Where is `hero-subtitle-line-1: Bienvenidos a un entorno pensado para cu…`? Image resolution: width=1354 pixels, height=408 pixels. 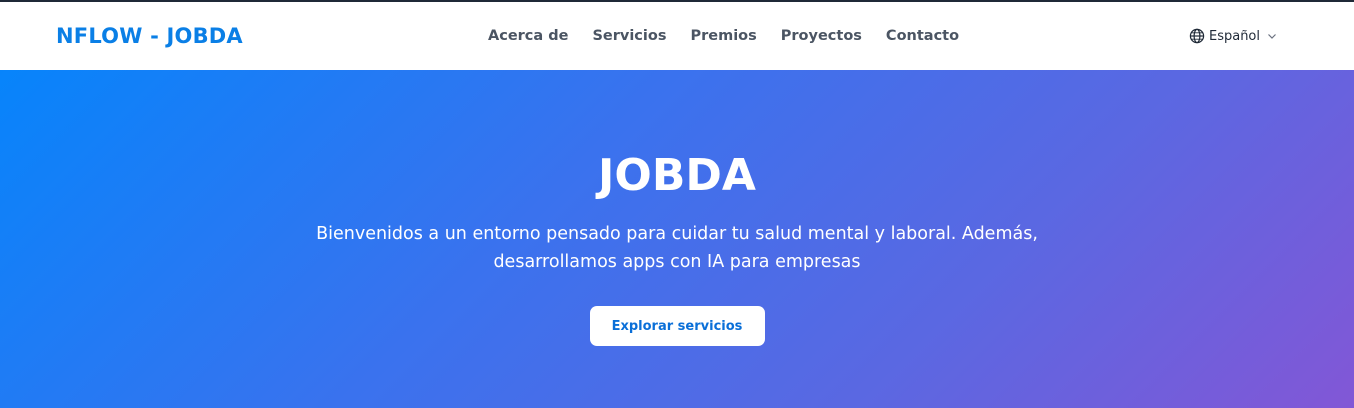 hero-subtitle-line-1: Bienvenidos a un entorno pensado para cu… is located at coordinates (677, 234).